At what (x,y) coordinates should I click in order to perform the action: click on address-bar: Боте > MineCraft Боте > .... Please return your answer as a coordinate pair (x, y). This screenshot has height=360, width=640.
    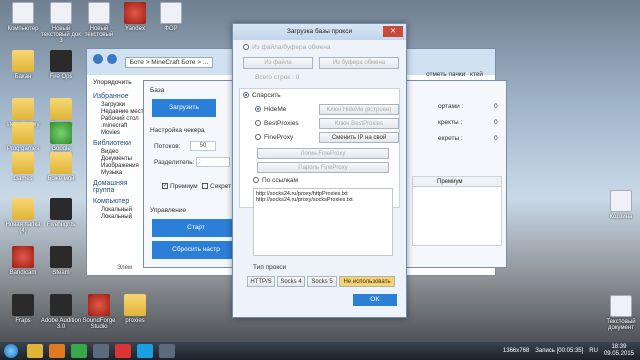
    Looking at the image, I should click on (169, 62).